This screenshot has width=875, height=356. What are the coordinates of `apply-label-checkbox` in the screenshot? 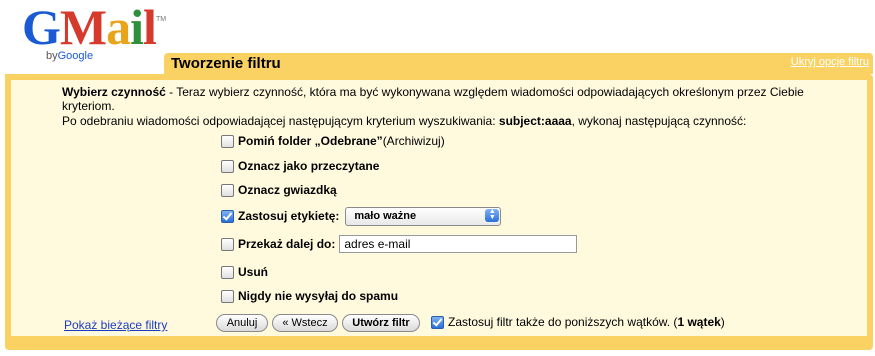 It's located at (227, 216).